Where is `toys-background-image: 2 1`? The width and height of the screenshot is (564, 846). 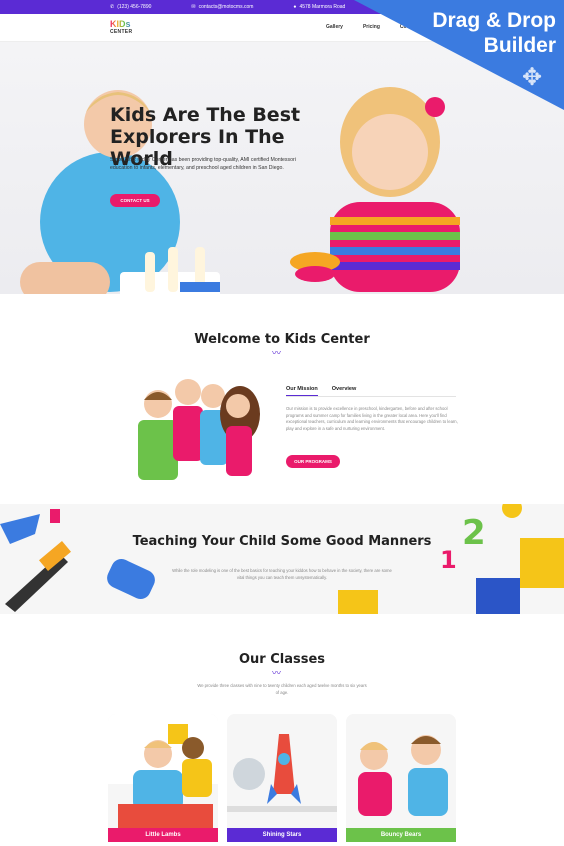
toys-background-image: 2 1 is located at coordinates (282, 559).